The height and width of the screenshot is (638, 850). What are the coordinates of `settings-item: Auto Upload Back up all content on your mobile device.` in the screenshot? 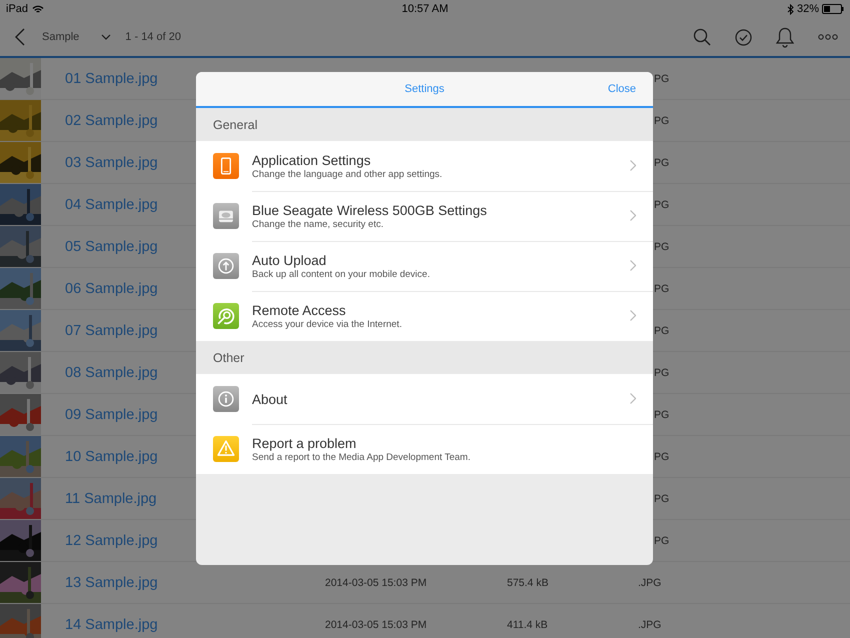 It's located at (424, 266).